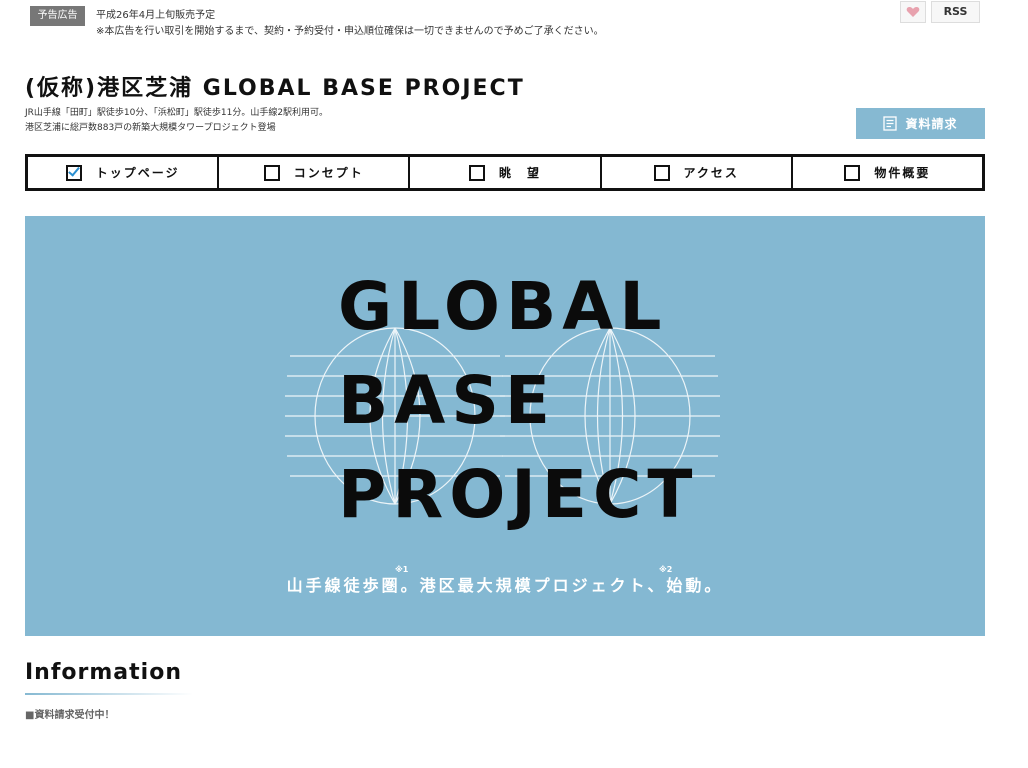 The height and width of the screenshot is (768, 1028). I want to click on heart-icon, so click(913, 12).